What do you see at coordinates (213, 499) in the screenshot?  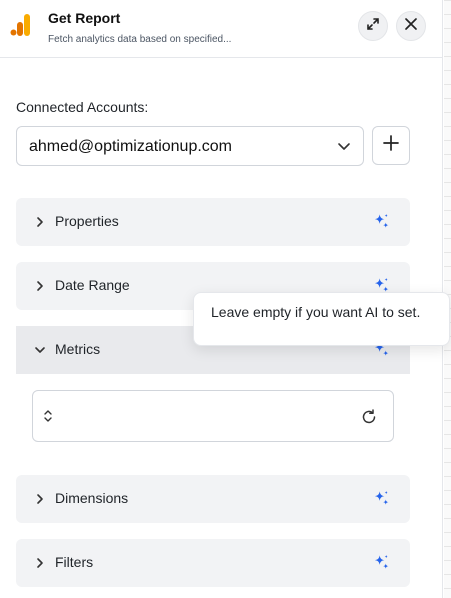 I see `section-dimensions: Dimensions` at bounding box center [213, 499].